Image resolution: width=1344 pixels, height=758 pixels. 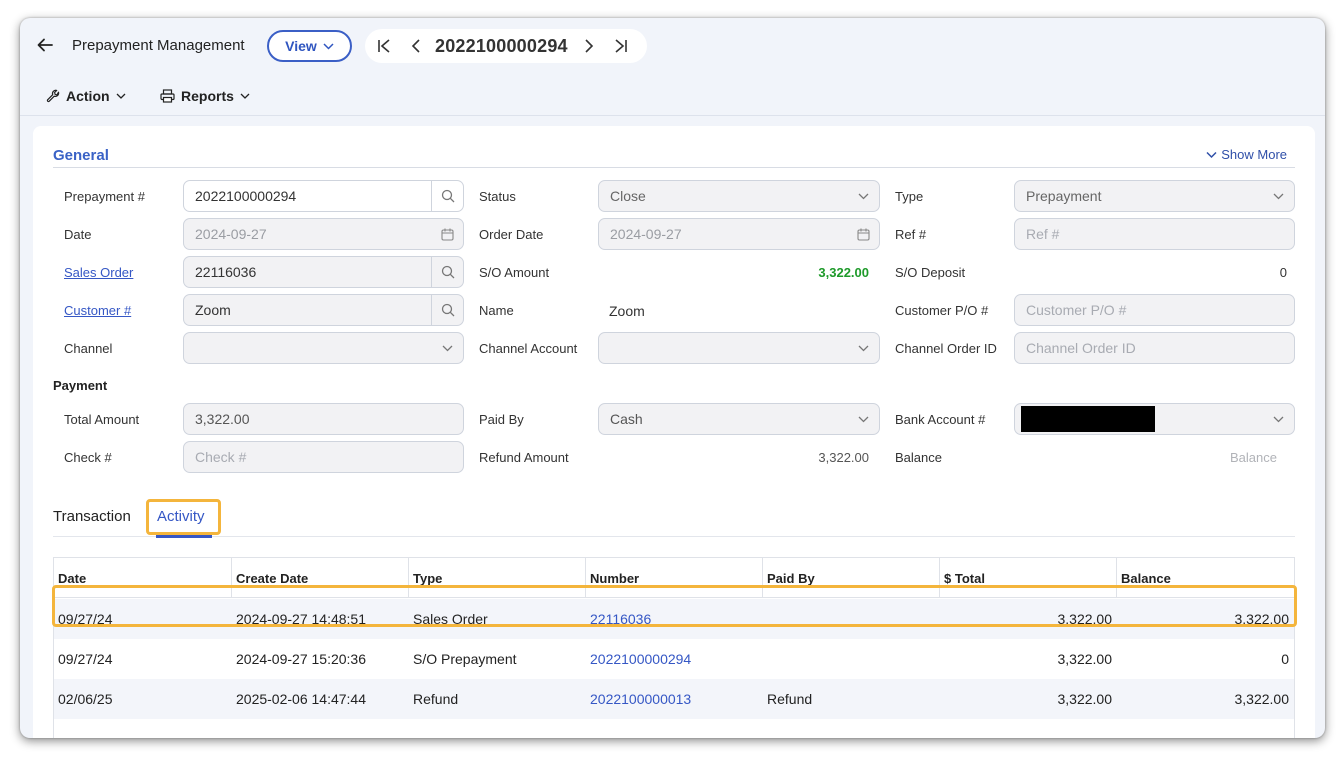 What do you see at coordinates (528, 348) in the screenshot?
I see `channel-account-label: Channel Account` at bounding box center [528, 348].